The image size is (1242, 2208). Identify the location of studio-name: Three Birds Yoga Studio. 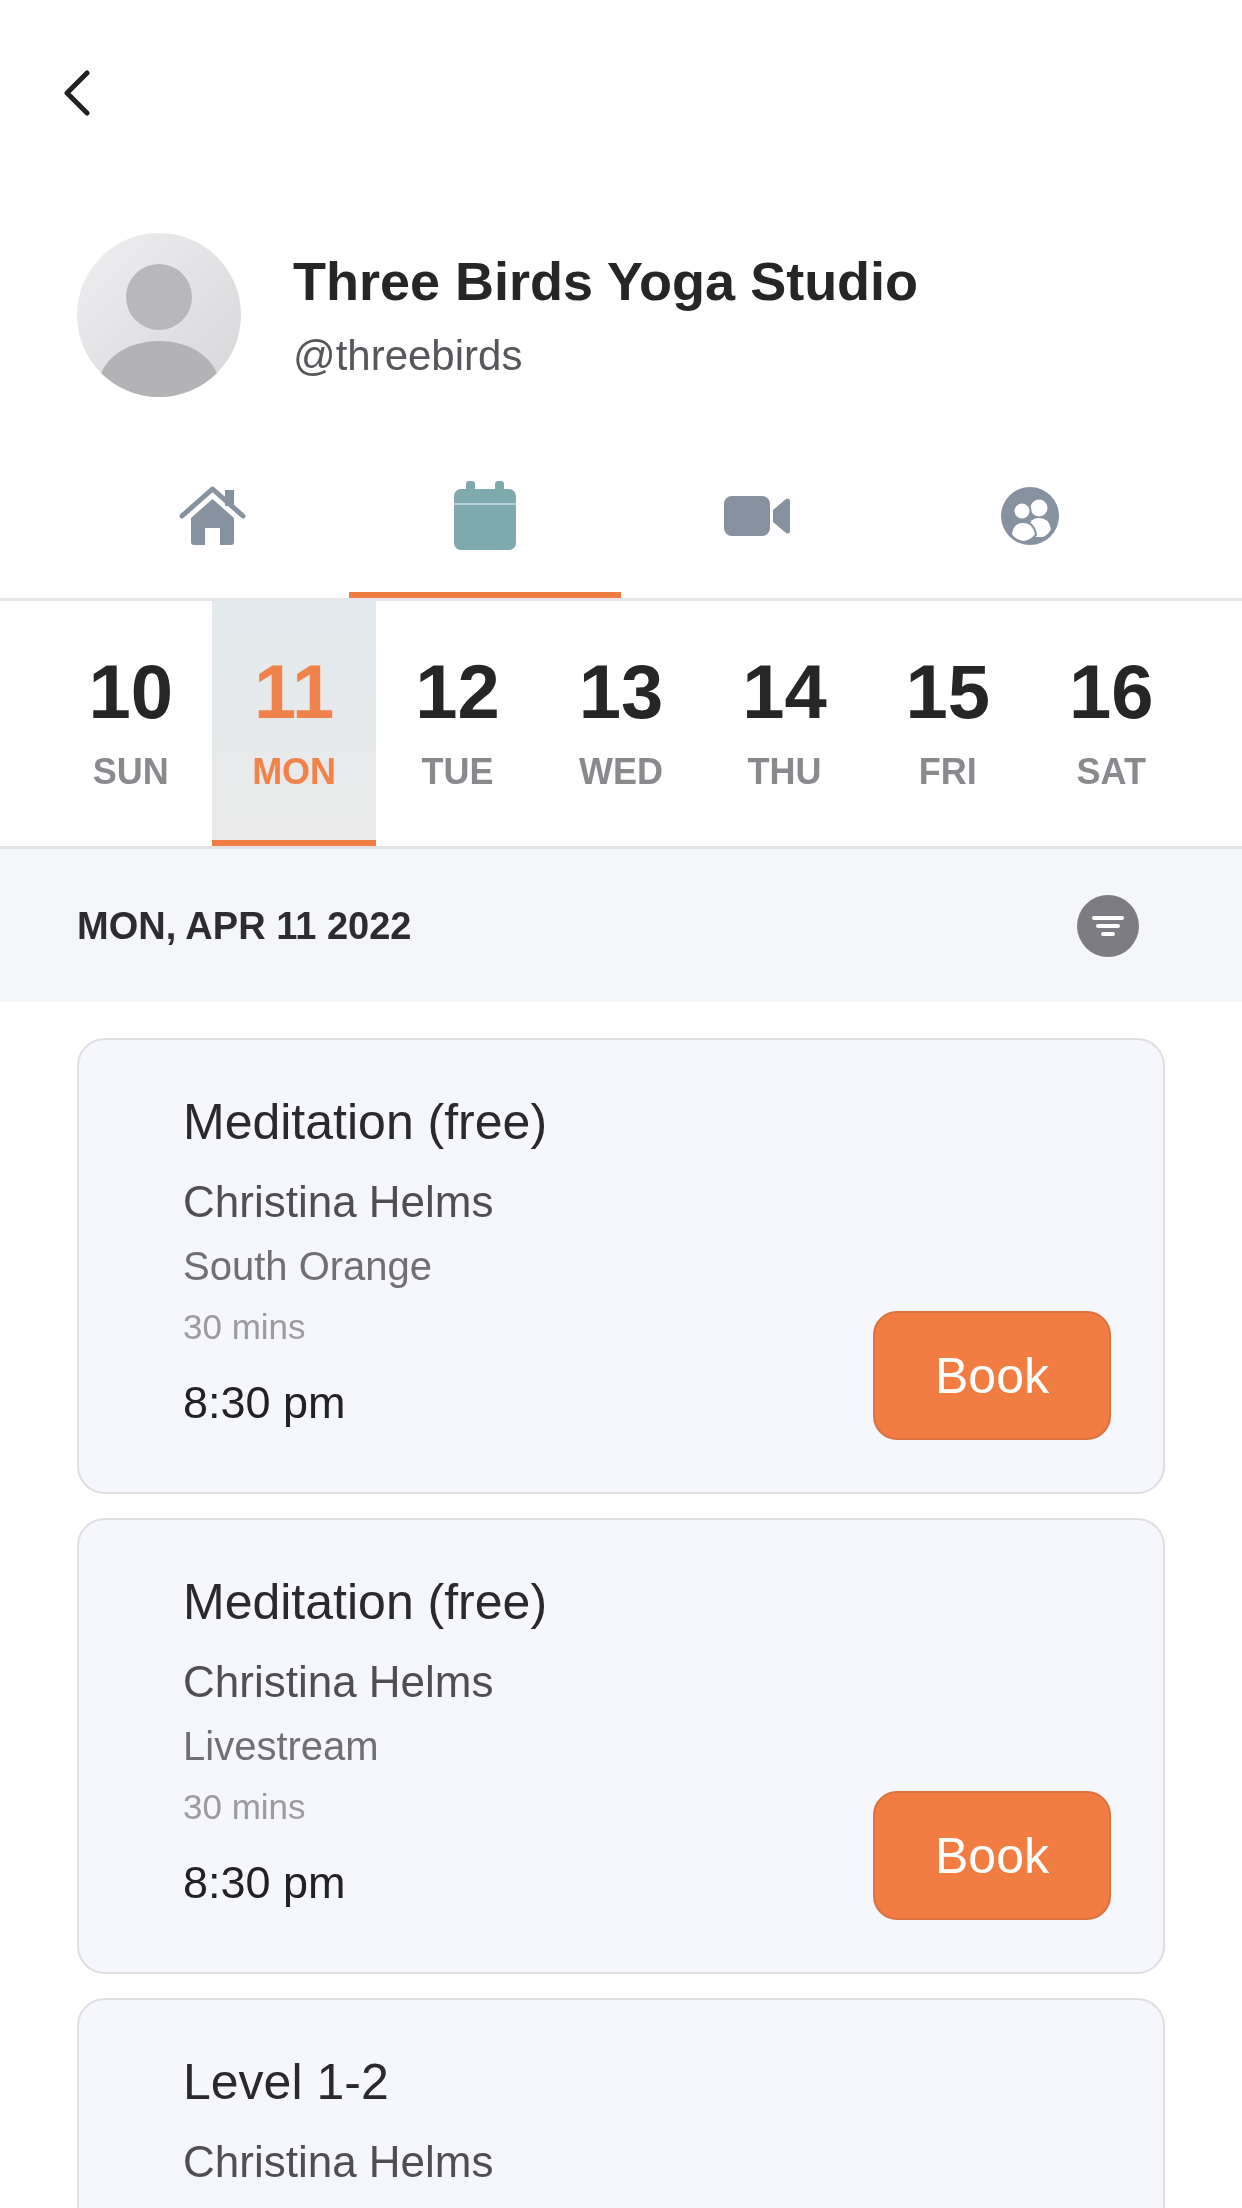
(606, 281).